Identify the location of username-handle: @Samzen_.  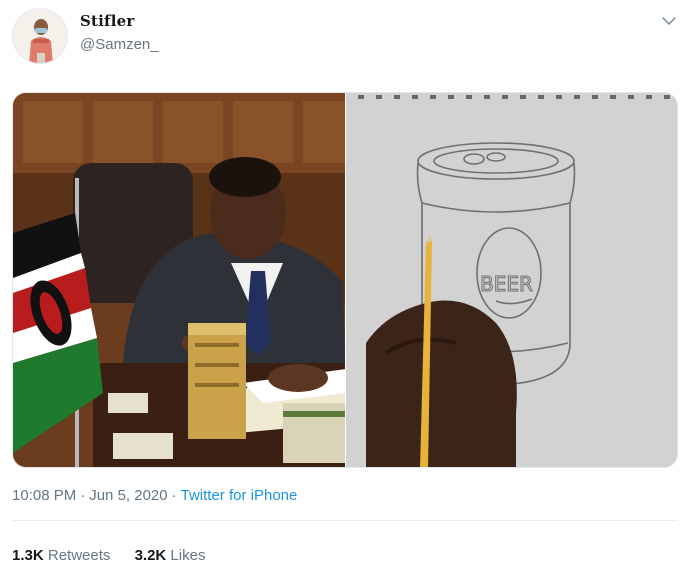
(119, 44).